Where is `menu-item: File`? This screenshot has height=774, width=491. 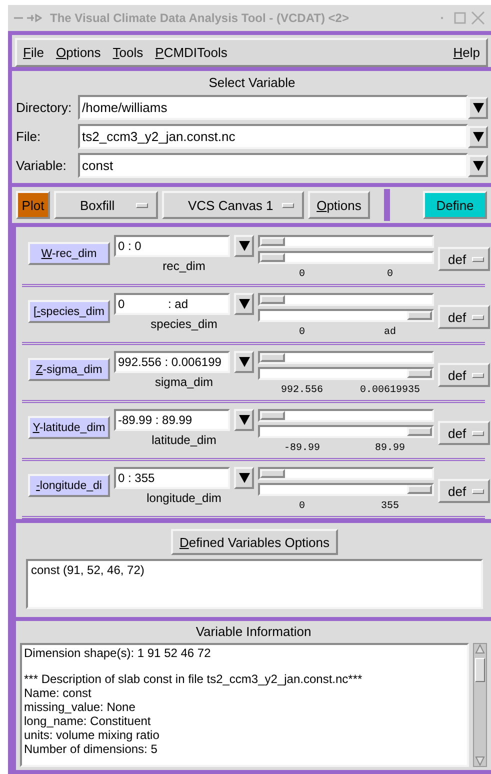
menu-item: File is located at coordinates (33, 52).